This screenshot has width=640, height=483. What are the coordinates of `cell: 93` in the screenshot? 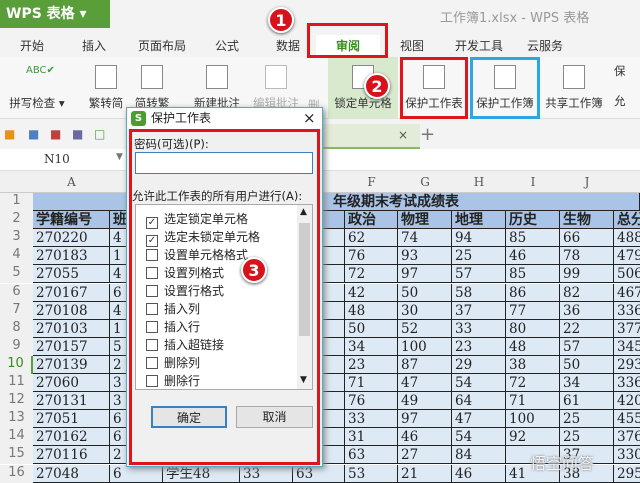 It's located at (425, 256).